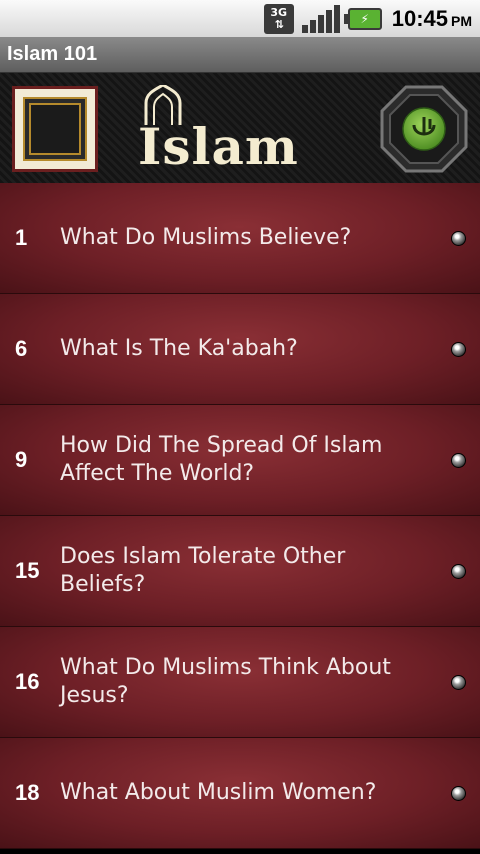  What do you see at coordinates (21, 237) in the screenshot?
I see `item-number: 1` at bounding box center [21, 237].